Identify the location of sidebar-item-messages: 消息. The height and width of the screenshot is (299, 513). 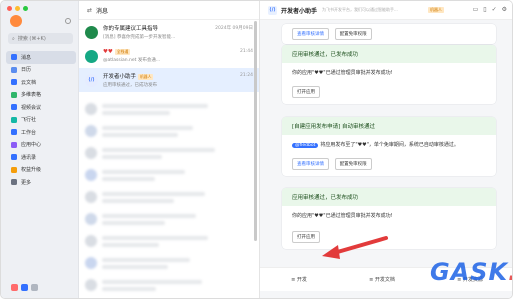
(41, 57).